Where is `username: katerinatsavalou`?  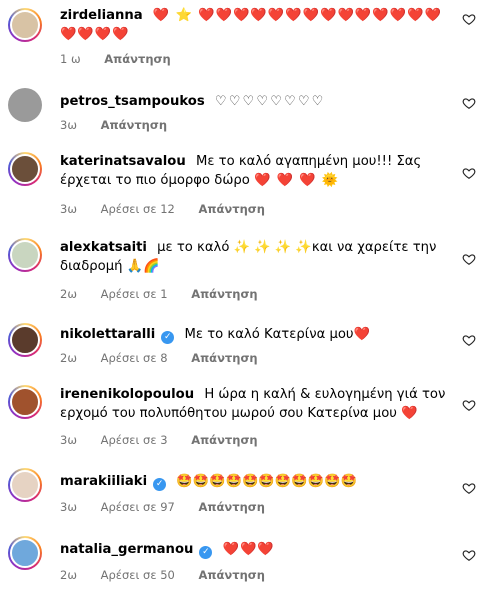 username: katerinatsavalou is located at coordinates (123, 161).